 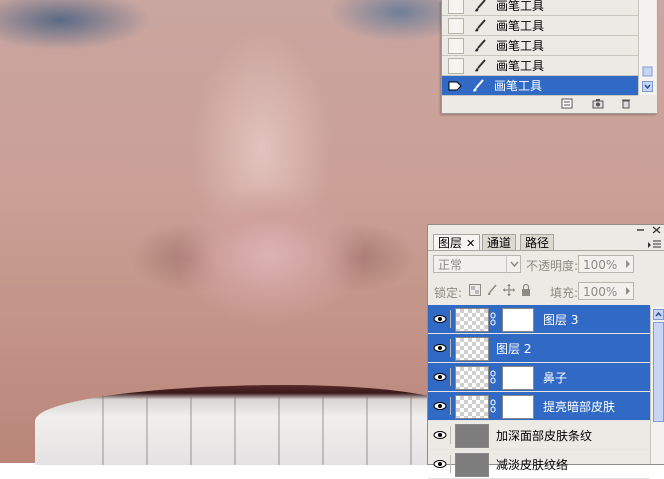 What do you see at coordinates (647, 71) in the screenshot?
I see `scroll-thumb-icon` at bounding box center [647, 71].